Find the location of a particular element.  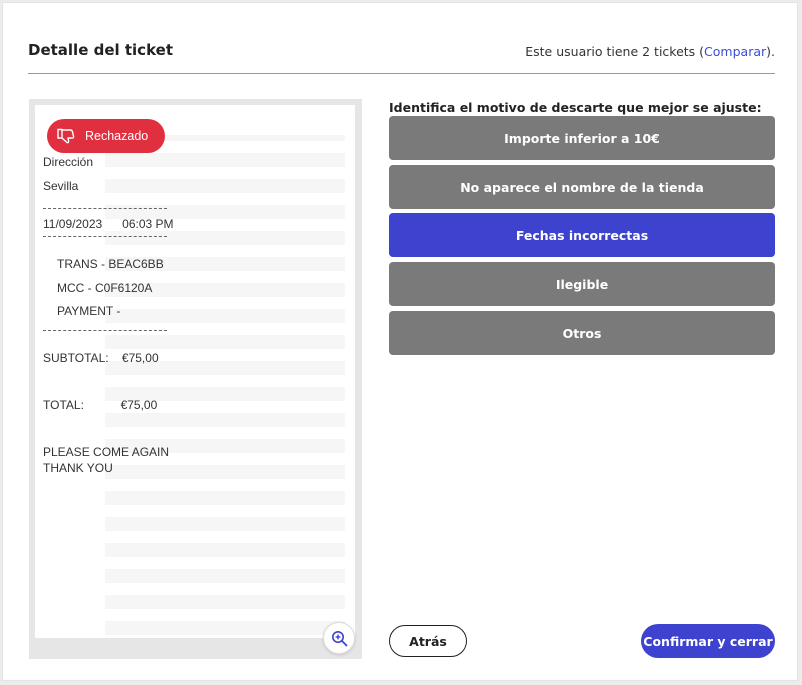

rejected-badge: Rechazado is located at coordinates (106, 136).